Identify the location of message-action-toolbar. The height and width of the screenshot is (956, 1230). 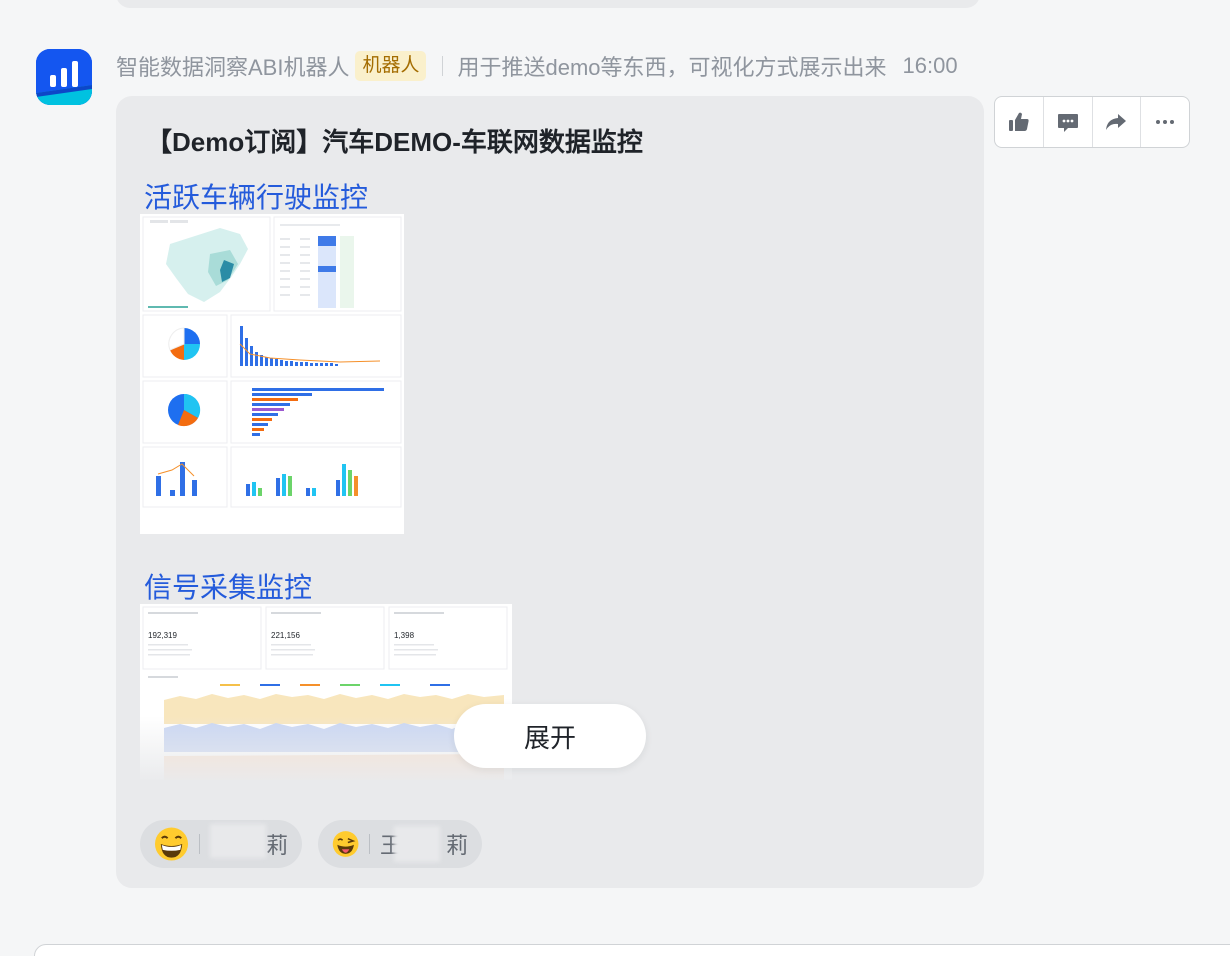
(1092, 122).